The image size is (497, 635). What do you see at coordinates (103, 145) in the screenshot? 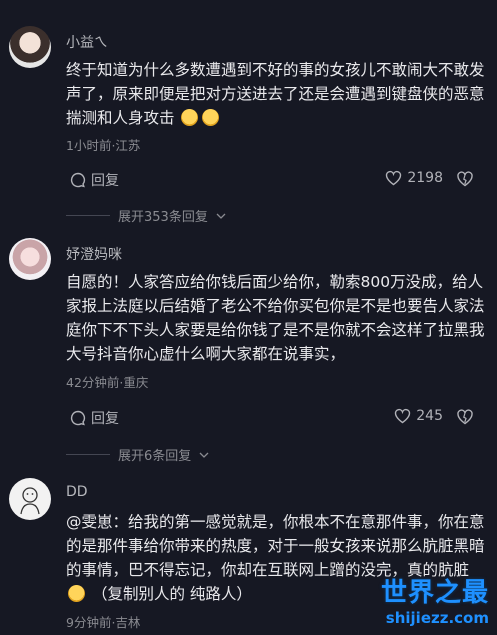
I see `comment-meta: 1小时前·江苏` at bounding box center [103, 145].